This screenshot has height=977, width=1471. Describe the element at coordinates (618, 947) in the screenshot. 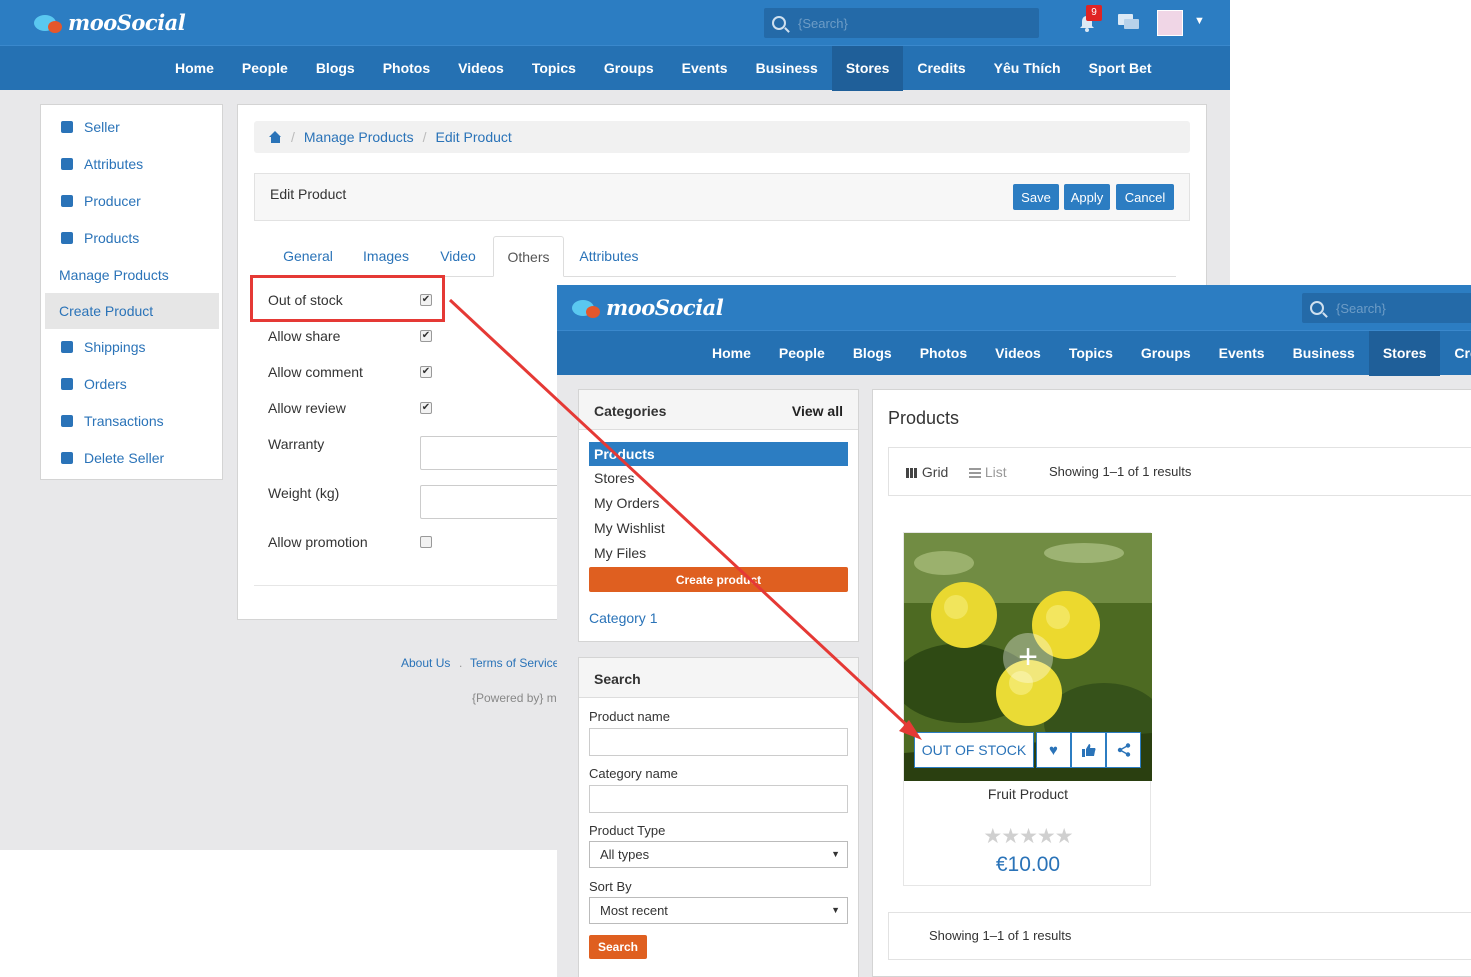

I see `search-button: Search` at that location.